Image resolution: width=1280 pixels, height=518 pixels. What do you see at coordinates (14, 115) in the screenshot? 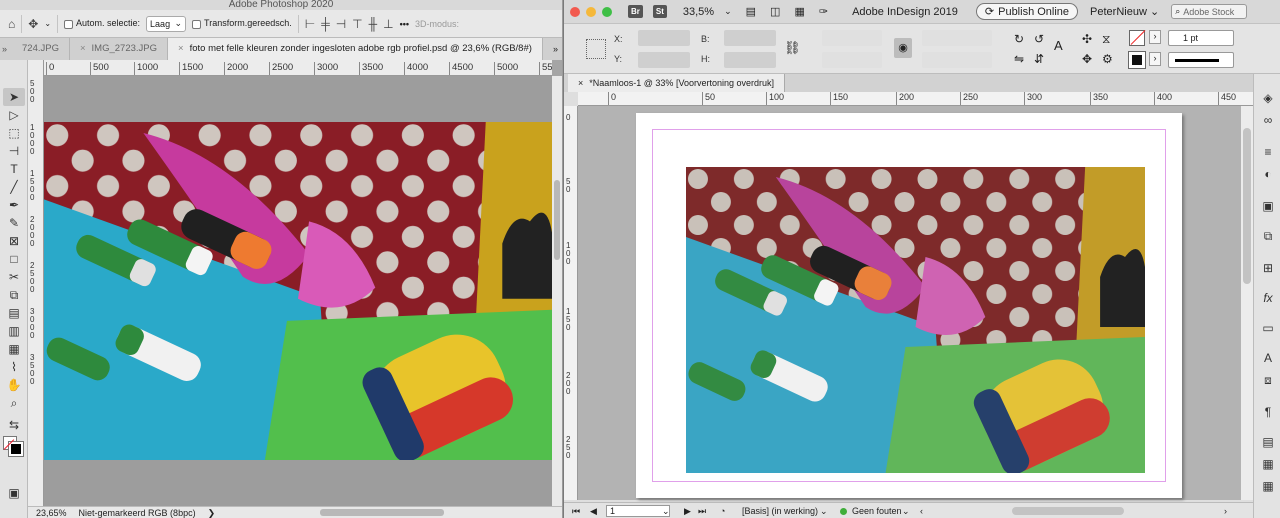
I see `artboard-tool-icon: ▷` at bounding box center [14, 115].